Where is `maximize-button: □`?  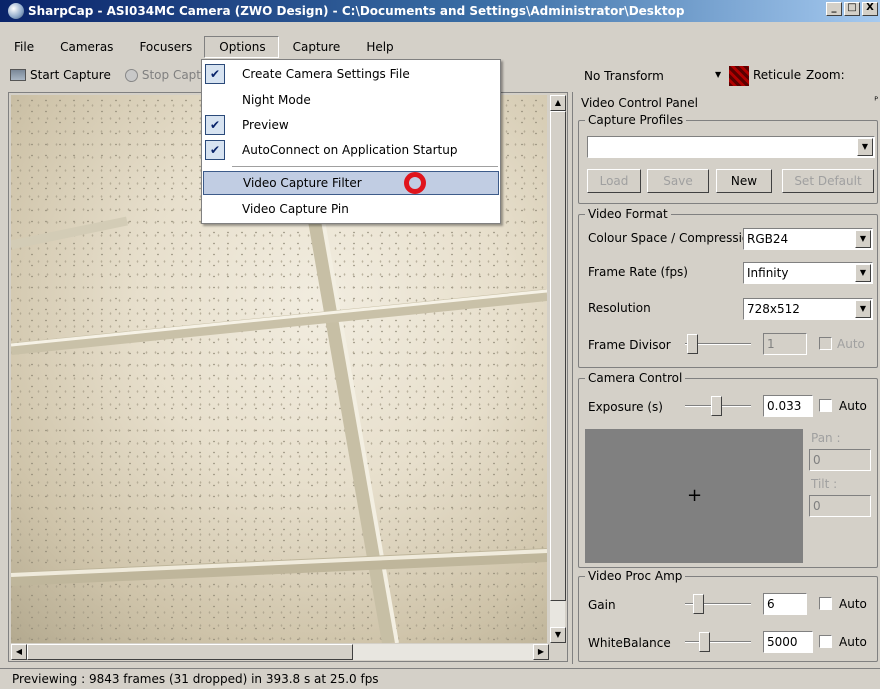 maximize-button: □ is located at coordinates (852, 9).